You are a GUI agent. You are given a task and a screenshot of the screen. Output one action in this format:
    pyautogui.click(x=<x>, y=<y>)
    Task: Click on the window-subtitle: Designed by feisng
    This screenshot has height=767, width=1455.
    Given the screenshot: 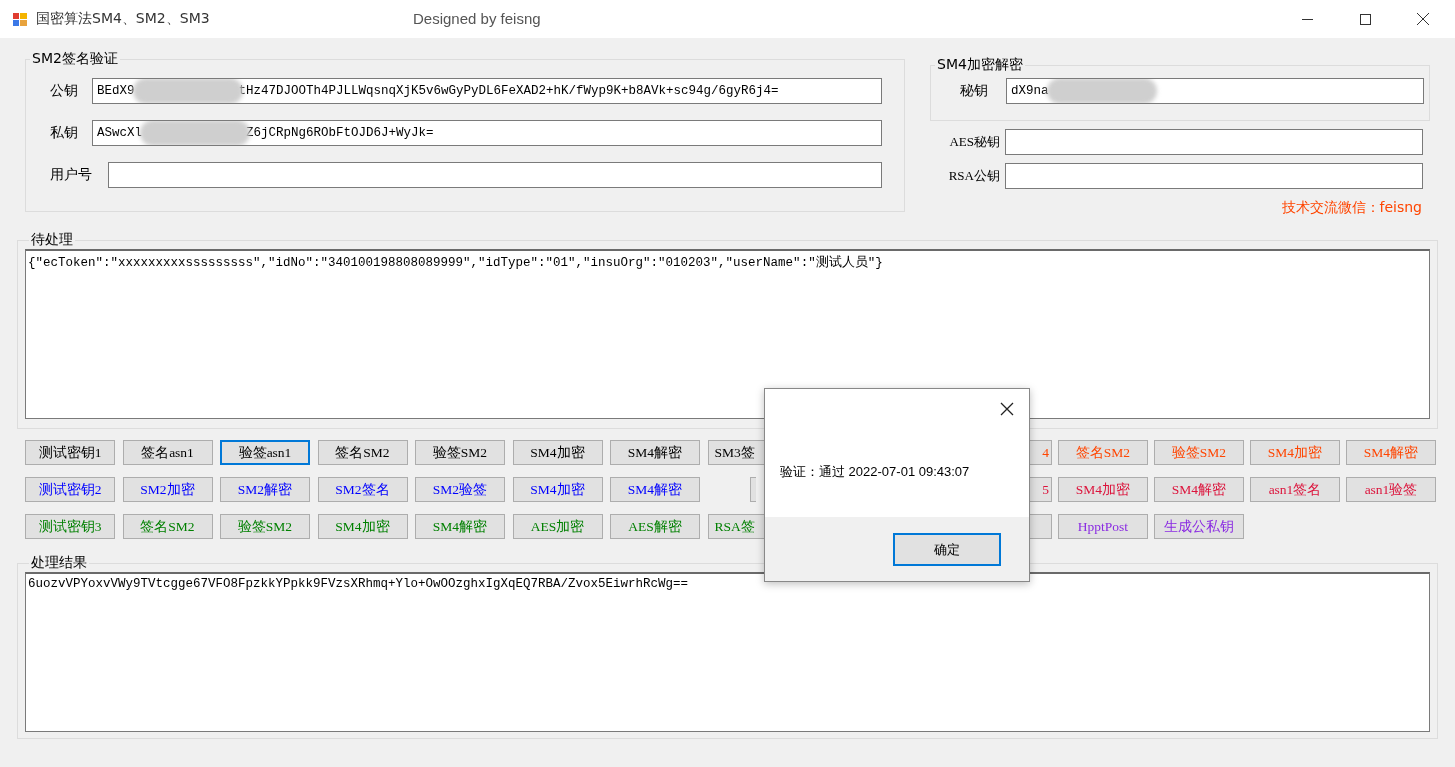 What is the action you would take?
    pyautogui.click(x=477, y=18)
    